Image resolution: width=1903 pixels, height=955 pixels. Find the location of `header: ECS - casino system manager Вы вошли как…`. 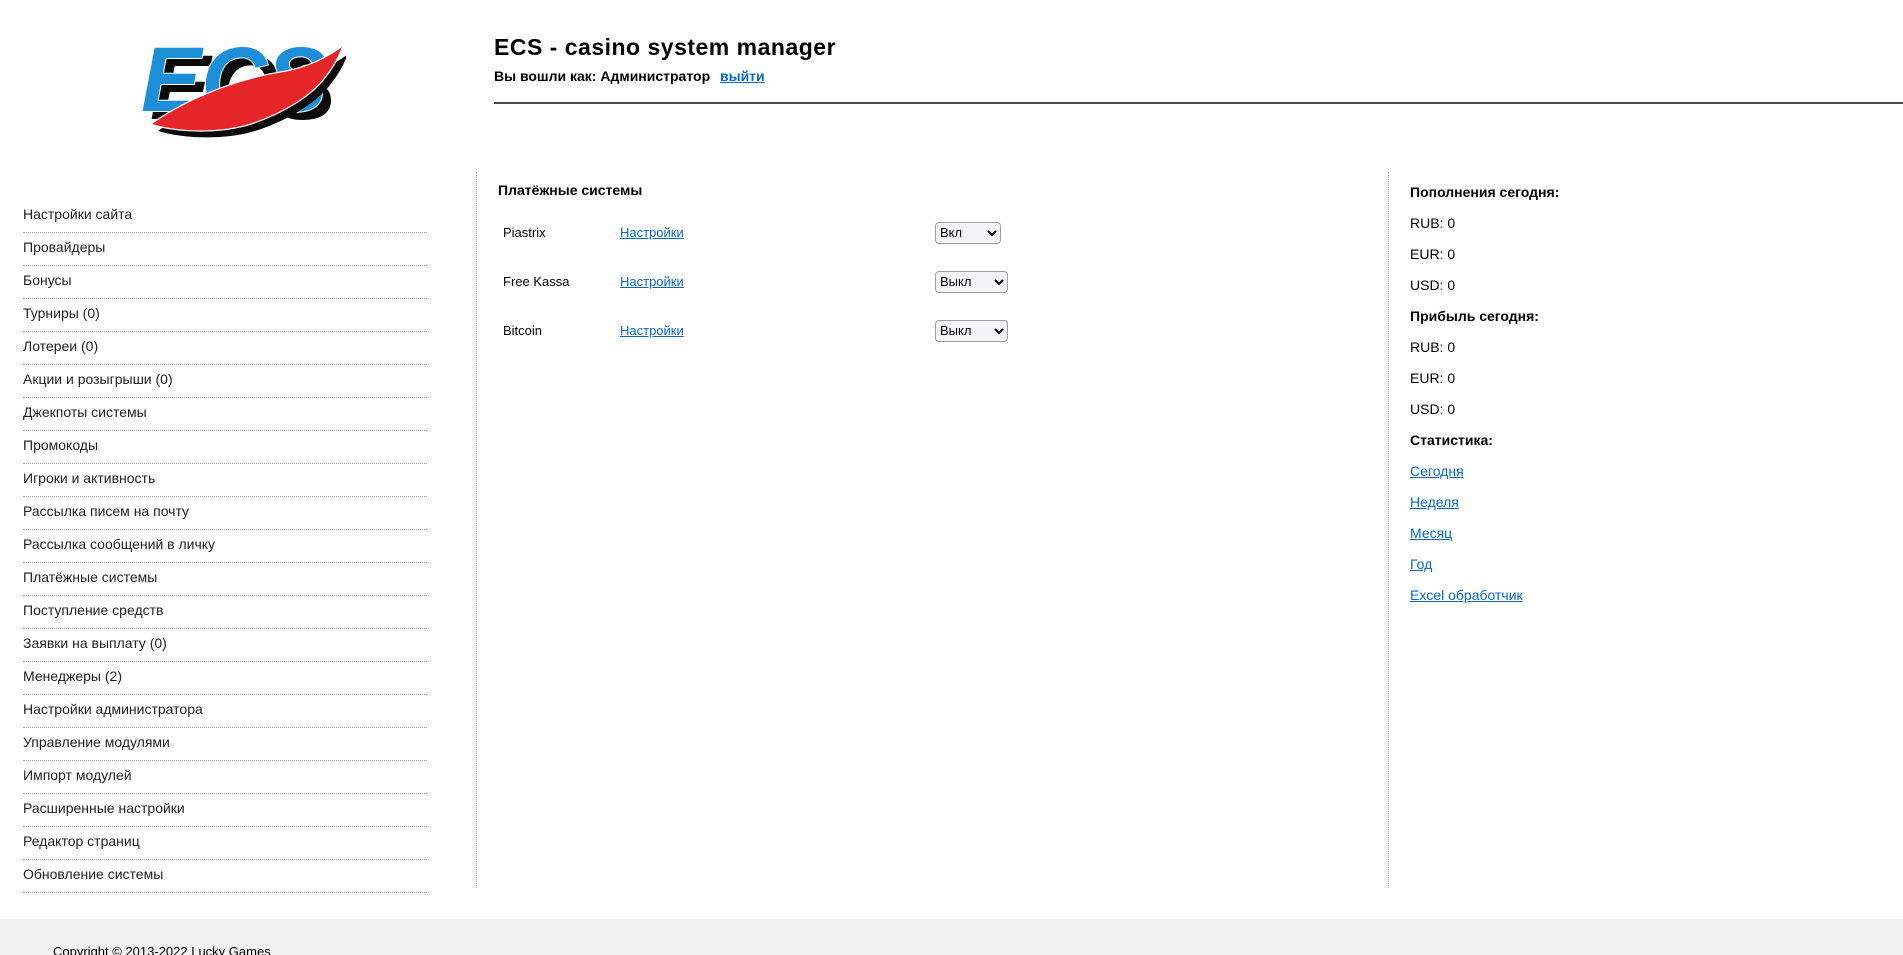

header: ECS - casino system manager Вы вошли как… is located at coordinates (665, 59).